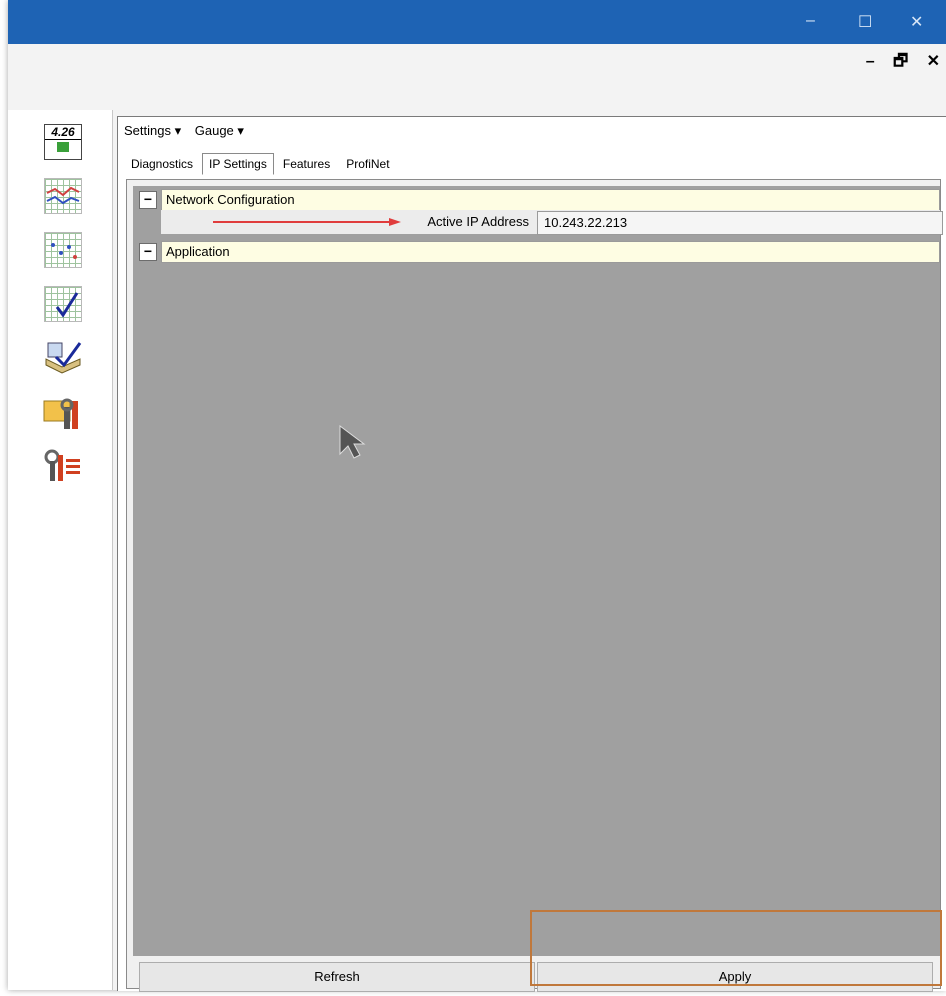  Describe the element at coordinates (736, 948) in the screenshot. I see `apply-highlight-box` at that location.